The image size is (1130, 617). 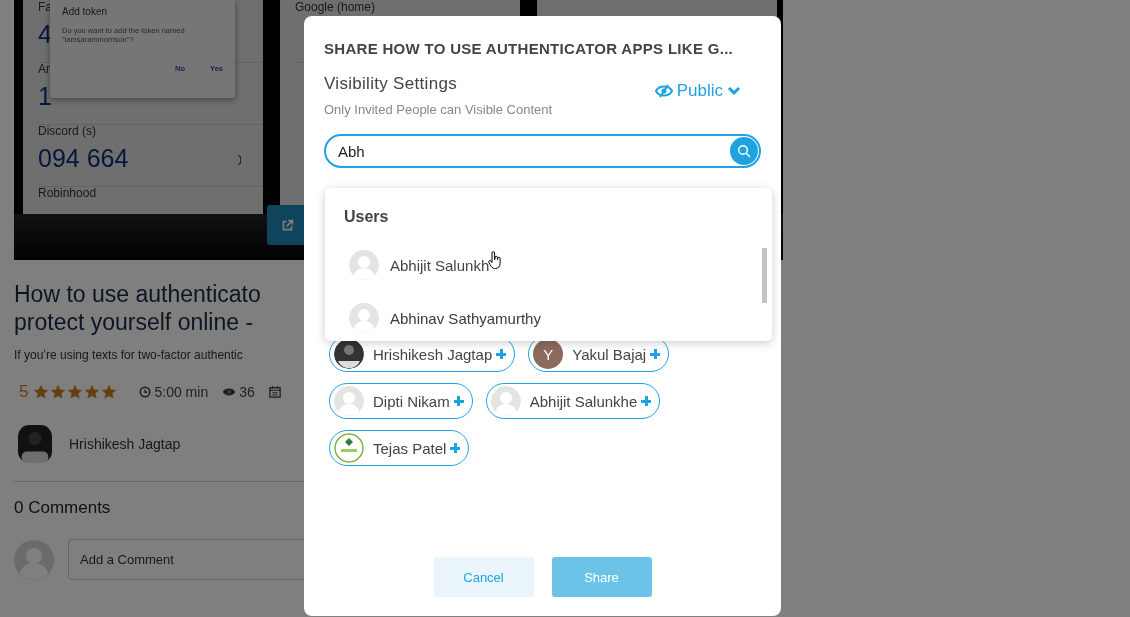 What do you see at coordinates (663, 90) in the screenshot?
I see `eye-slash-icon` at bounding box center [663, 90].